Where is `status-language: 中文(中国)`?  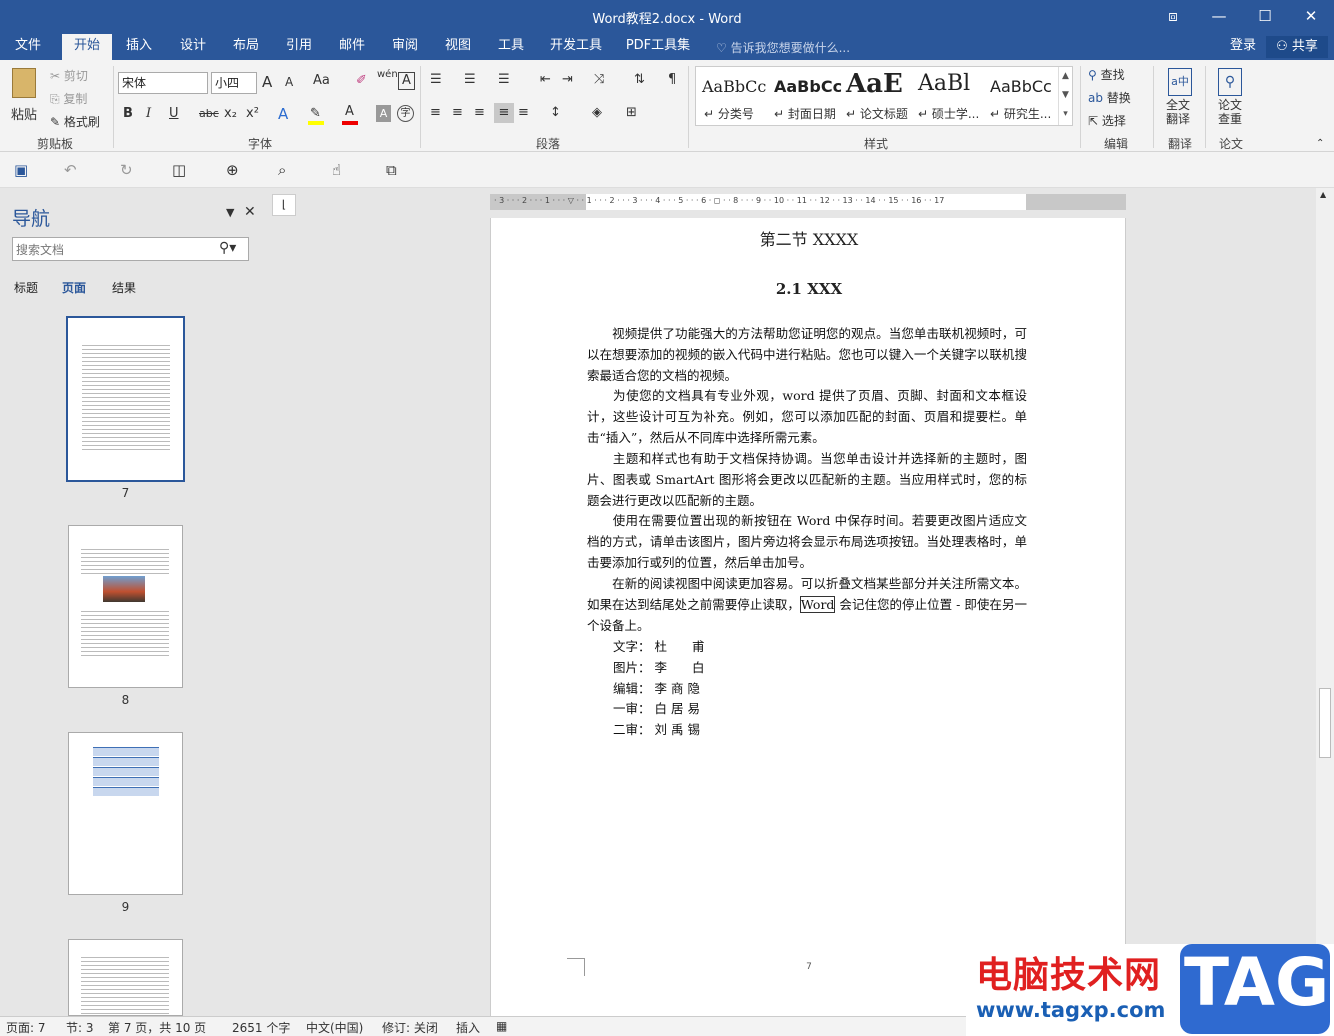
status-language: 中文(中国) is located at coordinates (334, 1027).